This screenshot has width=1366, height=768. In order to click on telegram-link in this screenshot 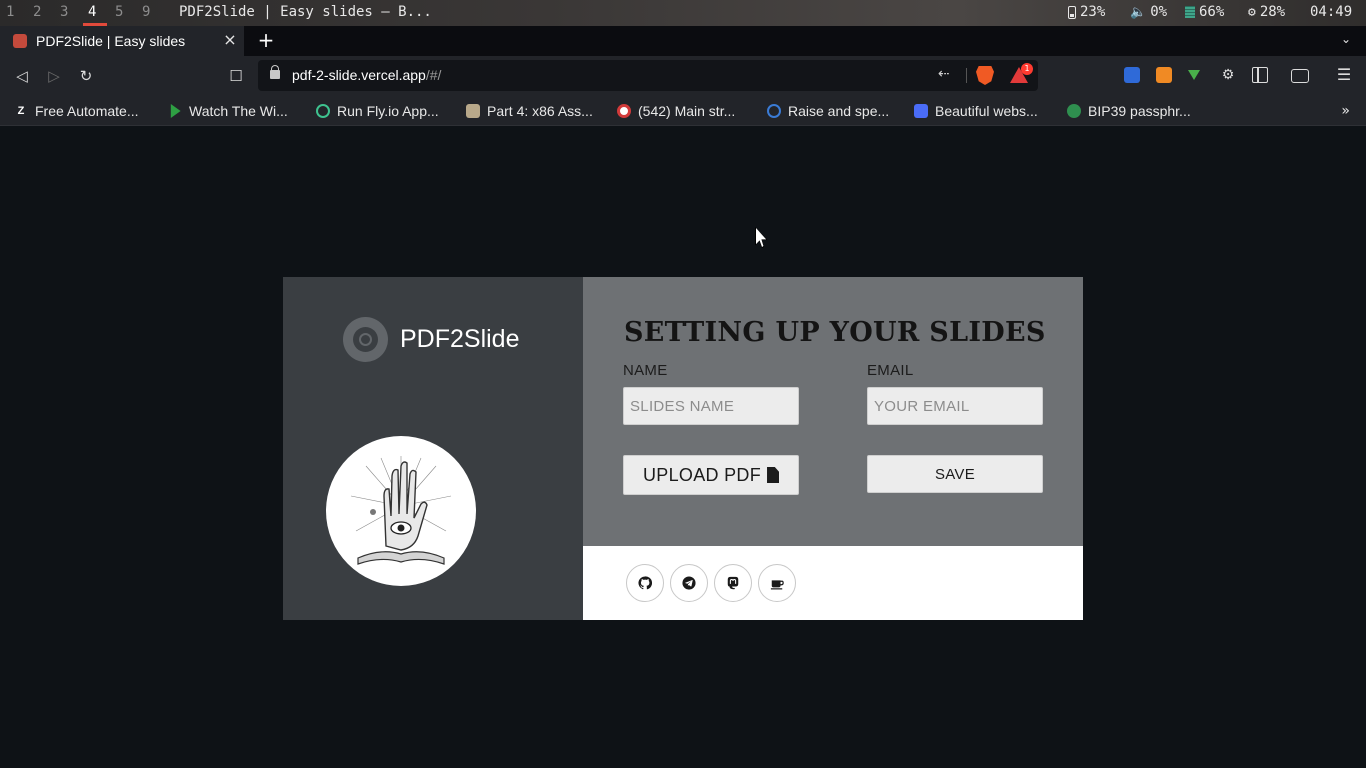, I will do `click(689, 583)`.